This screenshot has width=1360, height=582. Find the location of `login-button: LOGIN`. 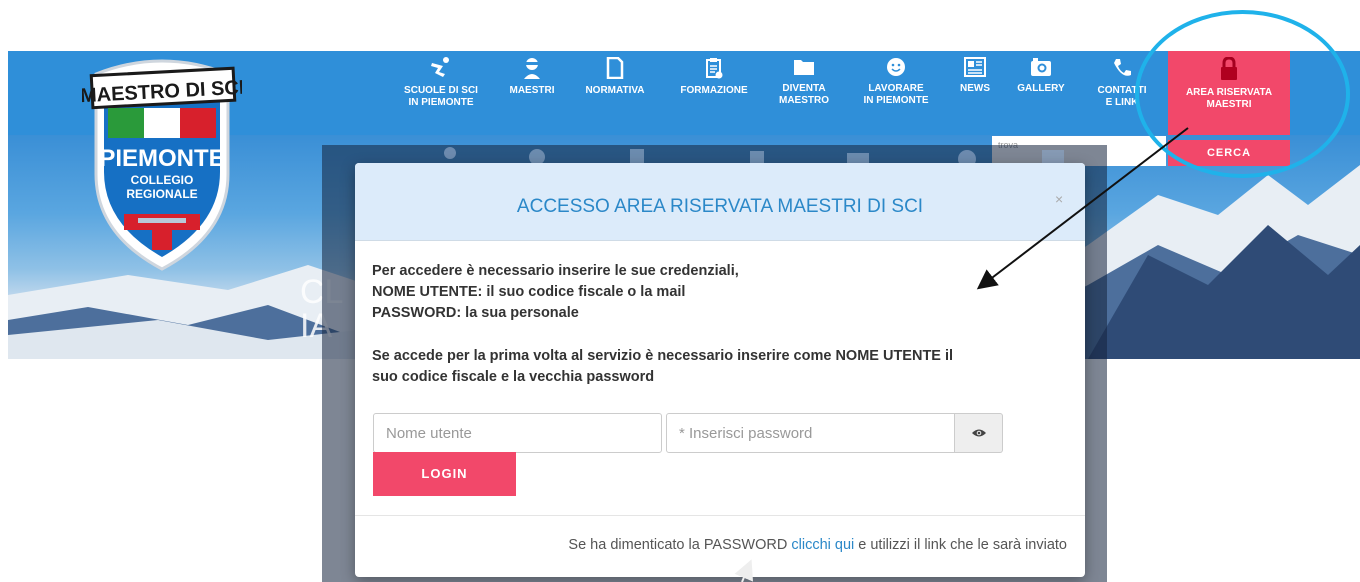

login-button: LOGIN is located at coordinates (444, 474).